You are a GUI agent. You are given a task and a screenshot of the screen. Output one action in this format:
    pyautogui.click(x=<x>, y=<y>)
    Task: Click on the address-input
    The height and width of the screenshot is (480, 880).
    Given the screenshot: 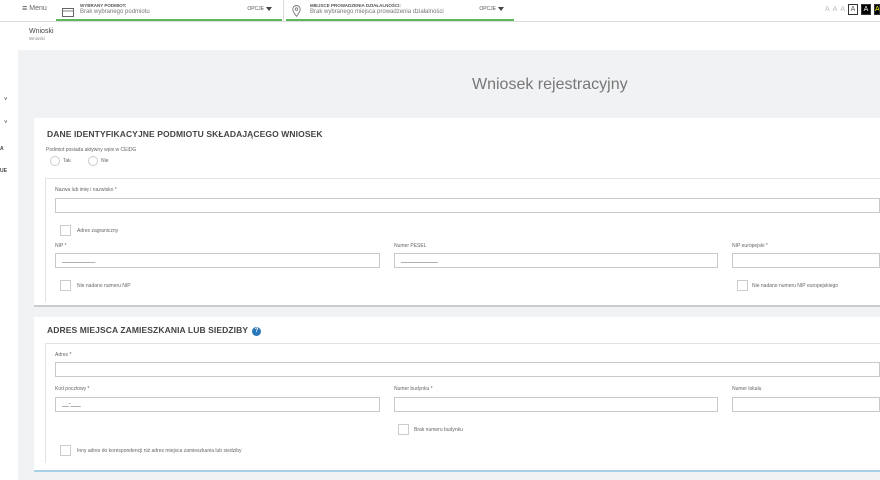 What is the action you would take?
    pyautogui.click(x=467, y=369)
    